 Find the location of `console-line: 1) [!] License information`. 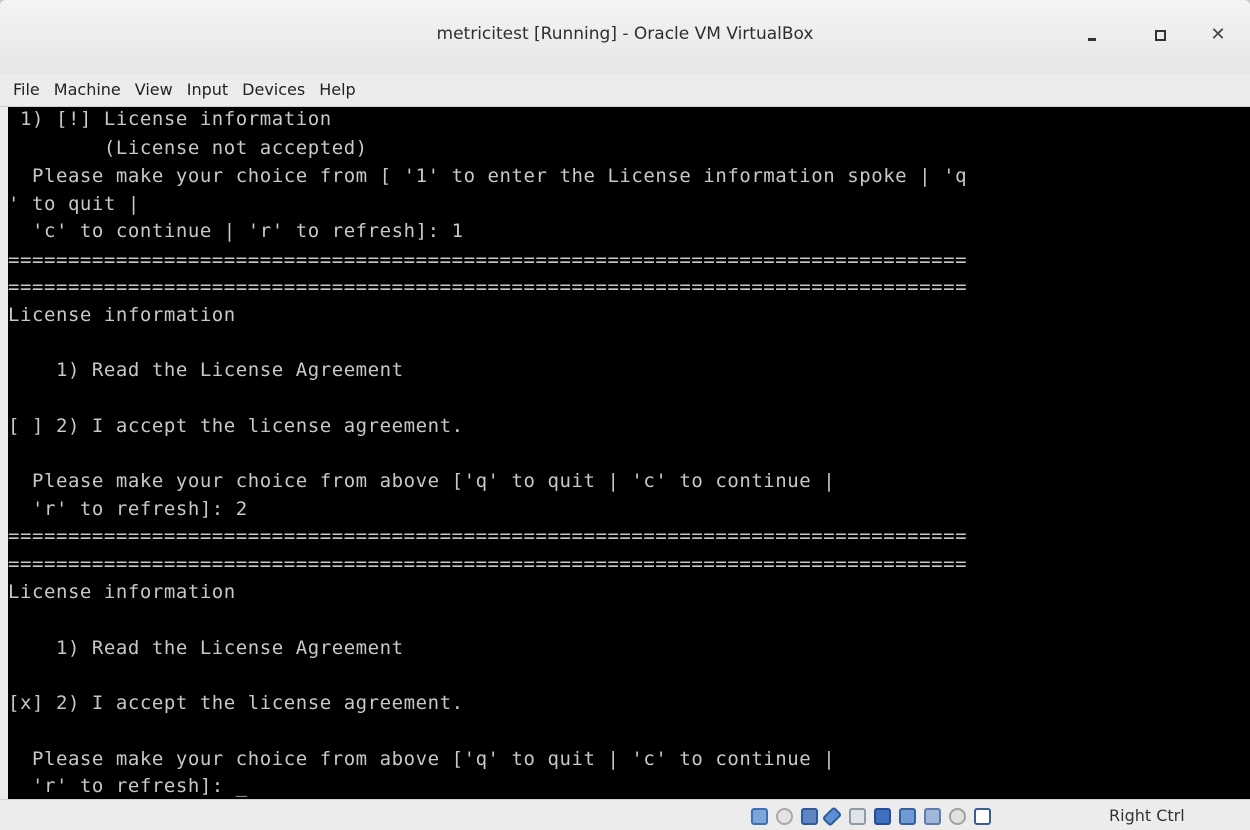

console-line: 1) [!] License information is located at coordinates (170, 119).